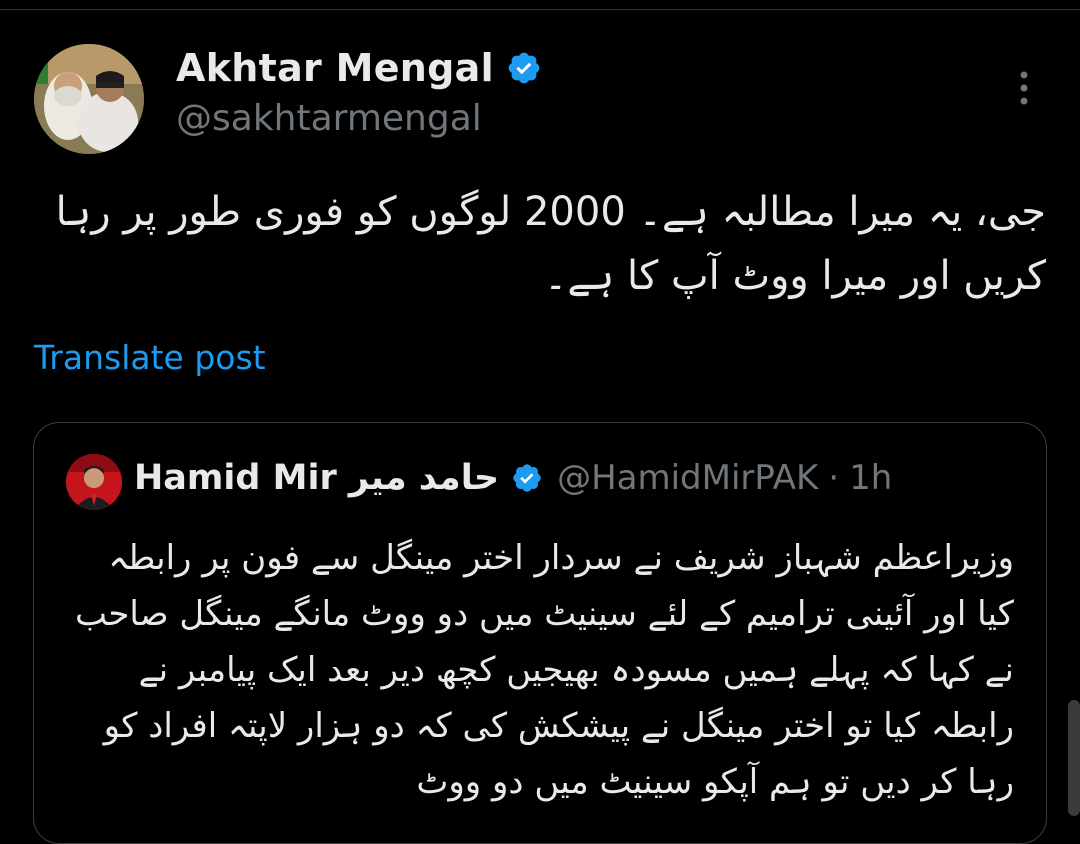  I want to click on quoted-author-avatar, so click(94, 482).